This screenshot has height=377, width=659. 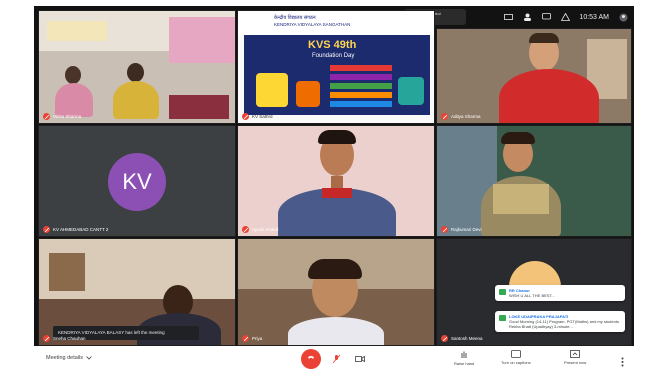 I want to click on more-options-button, so click(x=622, y=363).